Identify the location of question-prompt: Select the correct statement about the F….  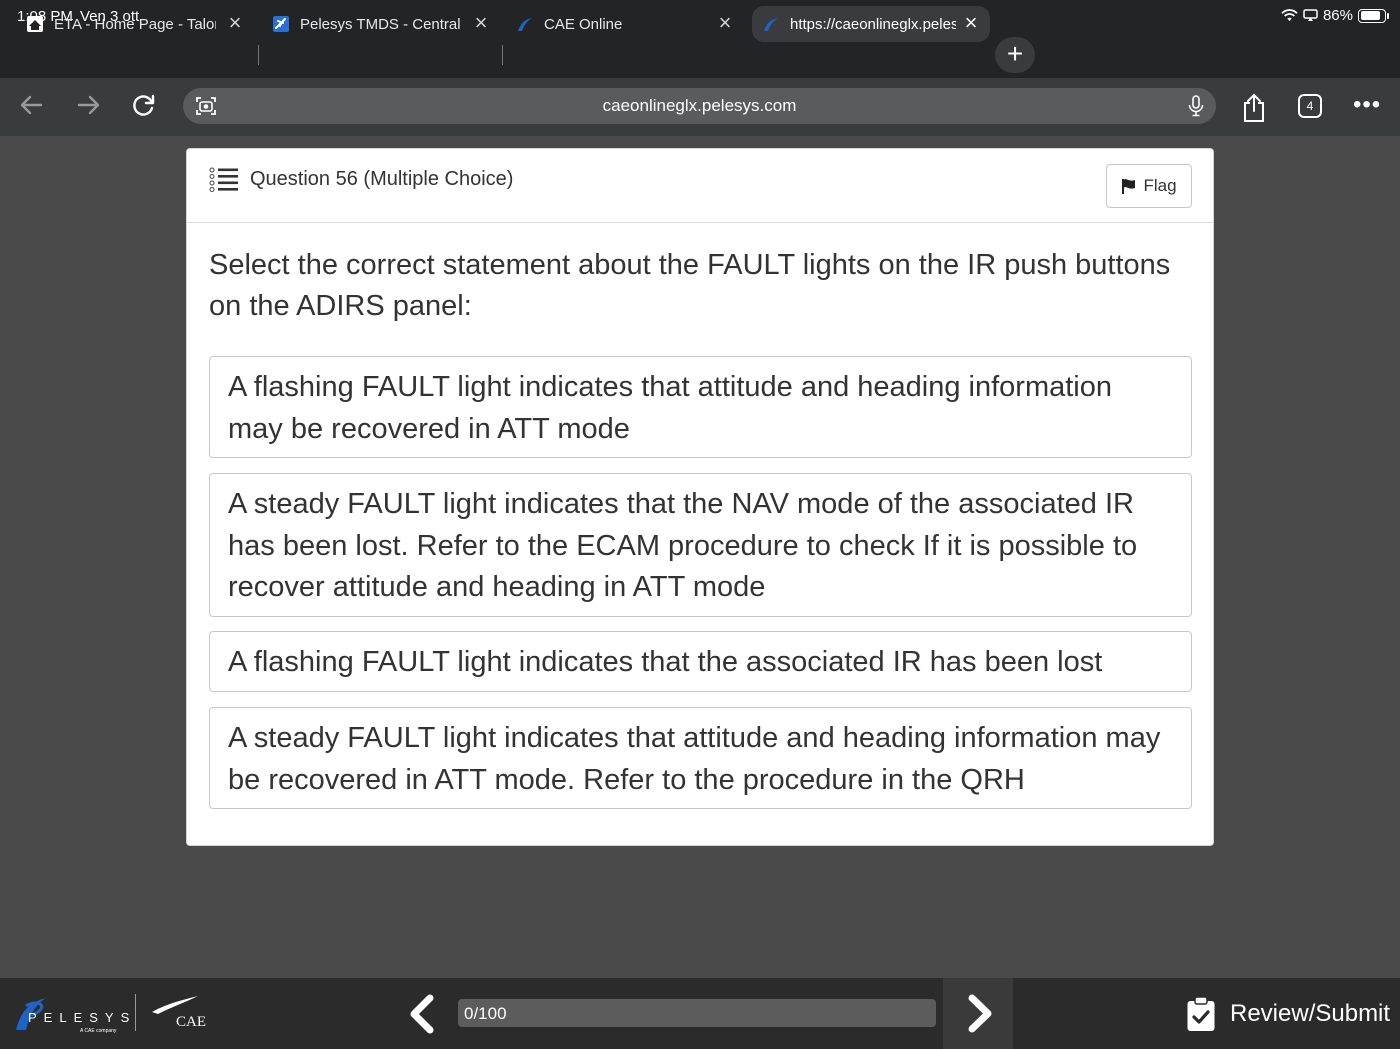
(690, 285).